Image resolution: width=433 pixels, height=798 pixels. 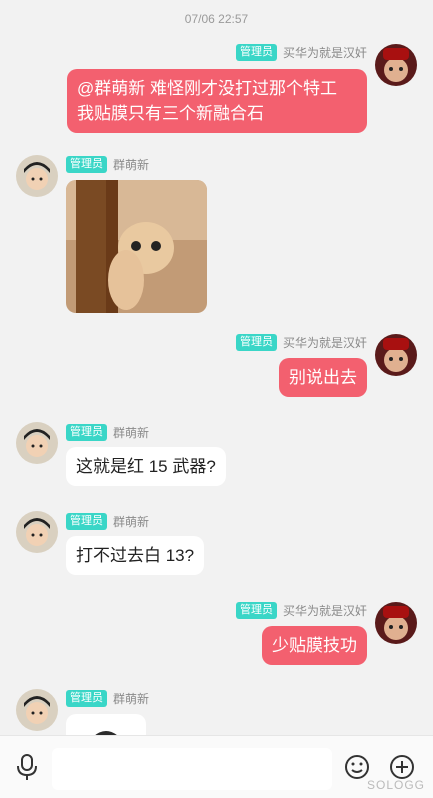 What do you see at coordinates (314, 645) in the screenshot?
I see `message-bubble: 少贴膜技功` at bounding box center [314, 645].